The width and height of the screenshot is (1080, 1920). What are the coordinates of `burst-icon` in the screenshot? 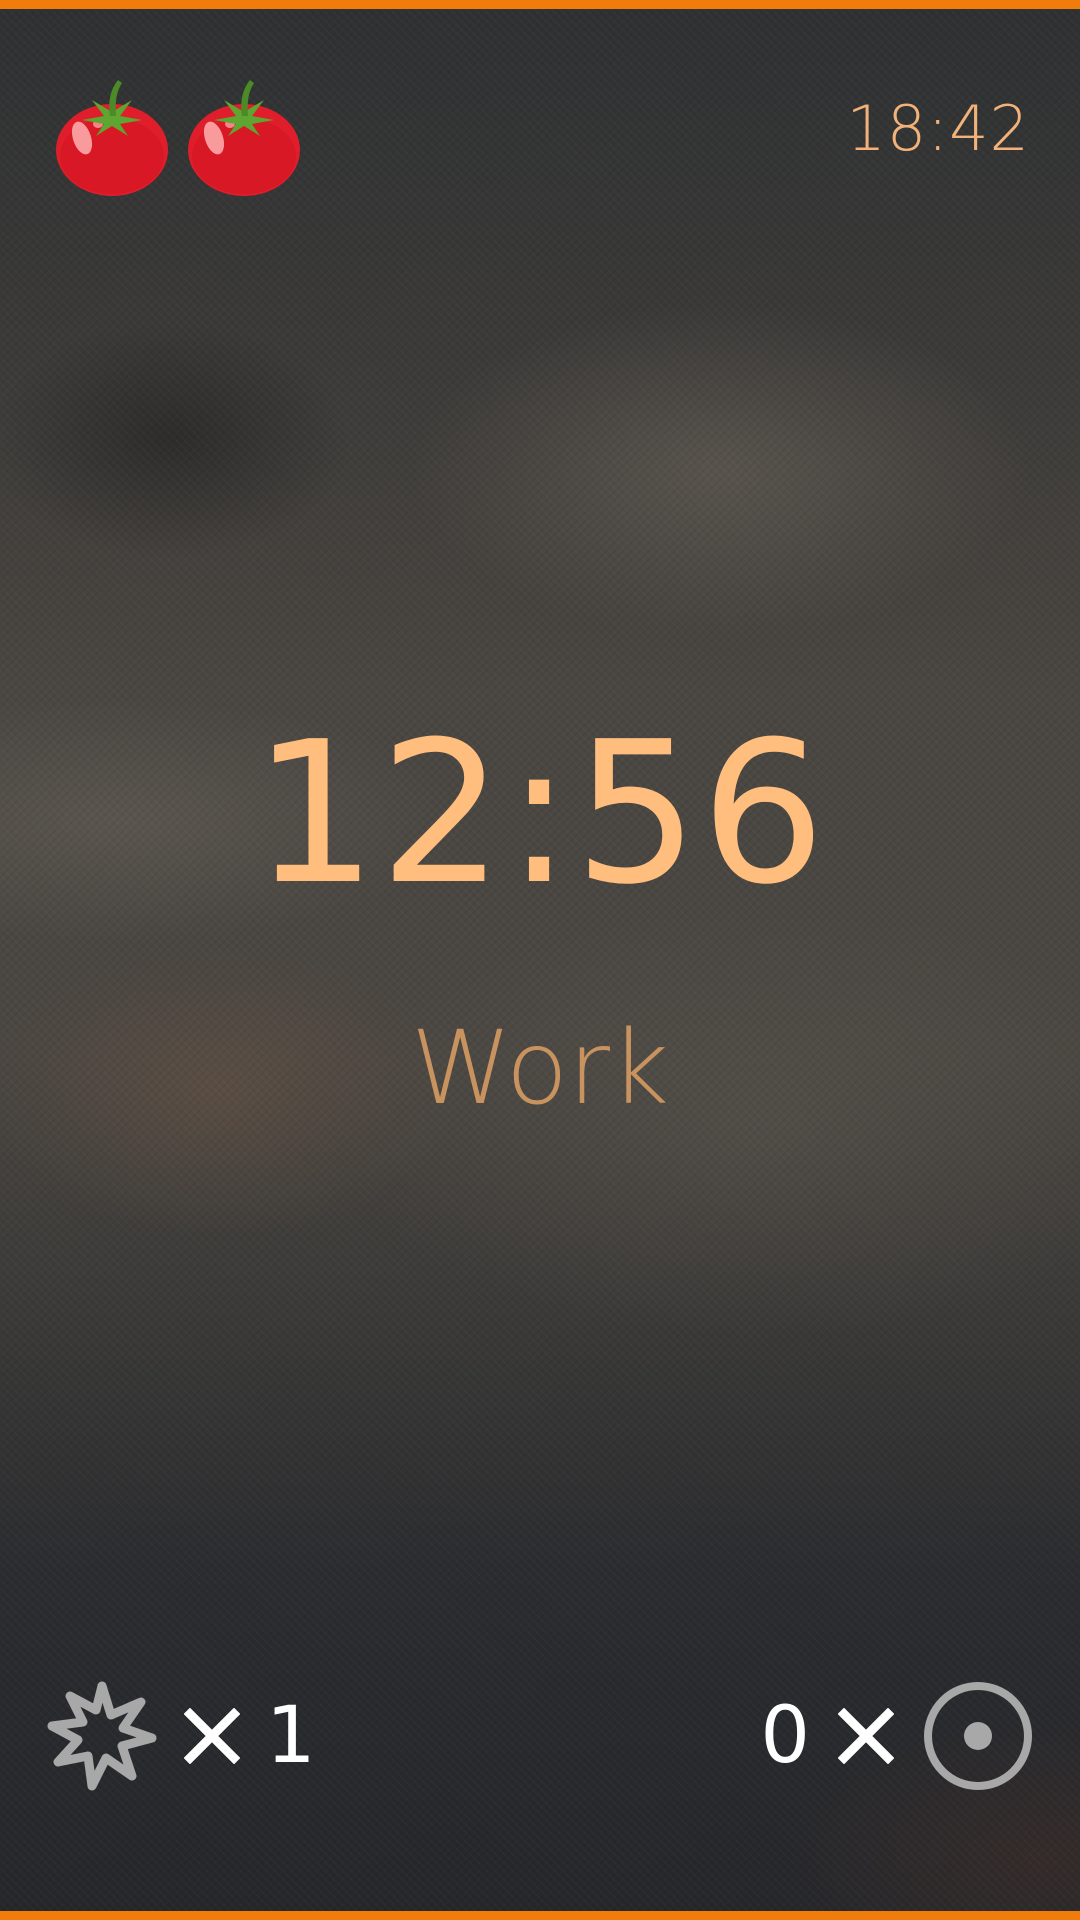 It's located at (102, 1736).